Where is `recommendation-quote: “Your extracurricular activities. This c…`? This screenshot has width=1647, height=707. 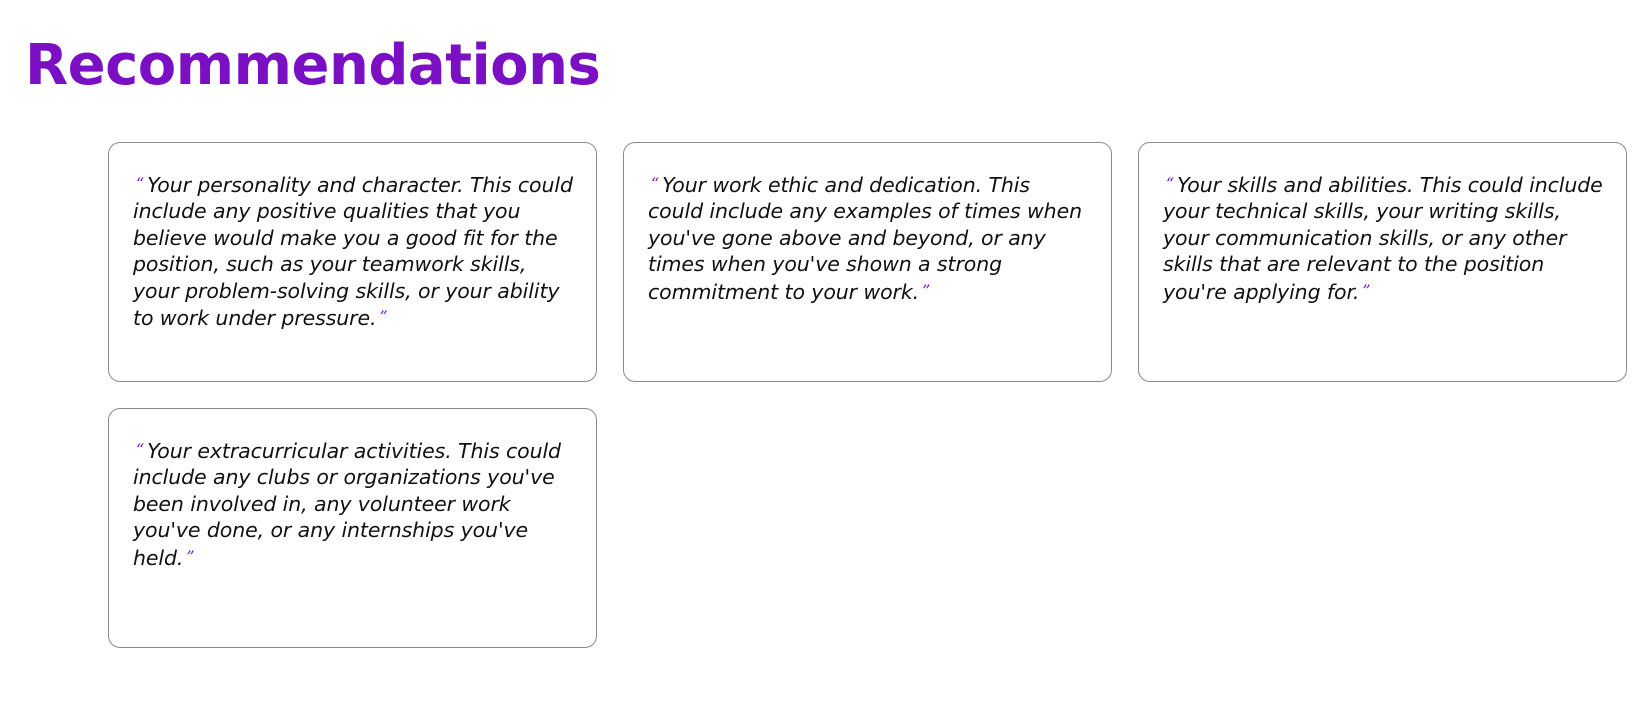
recommendation-quote: “Your extracurricular activities. This c… is located at coordinates (353, 504).